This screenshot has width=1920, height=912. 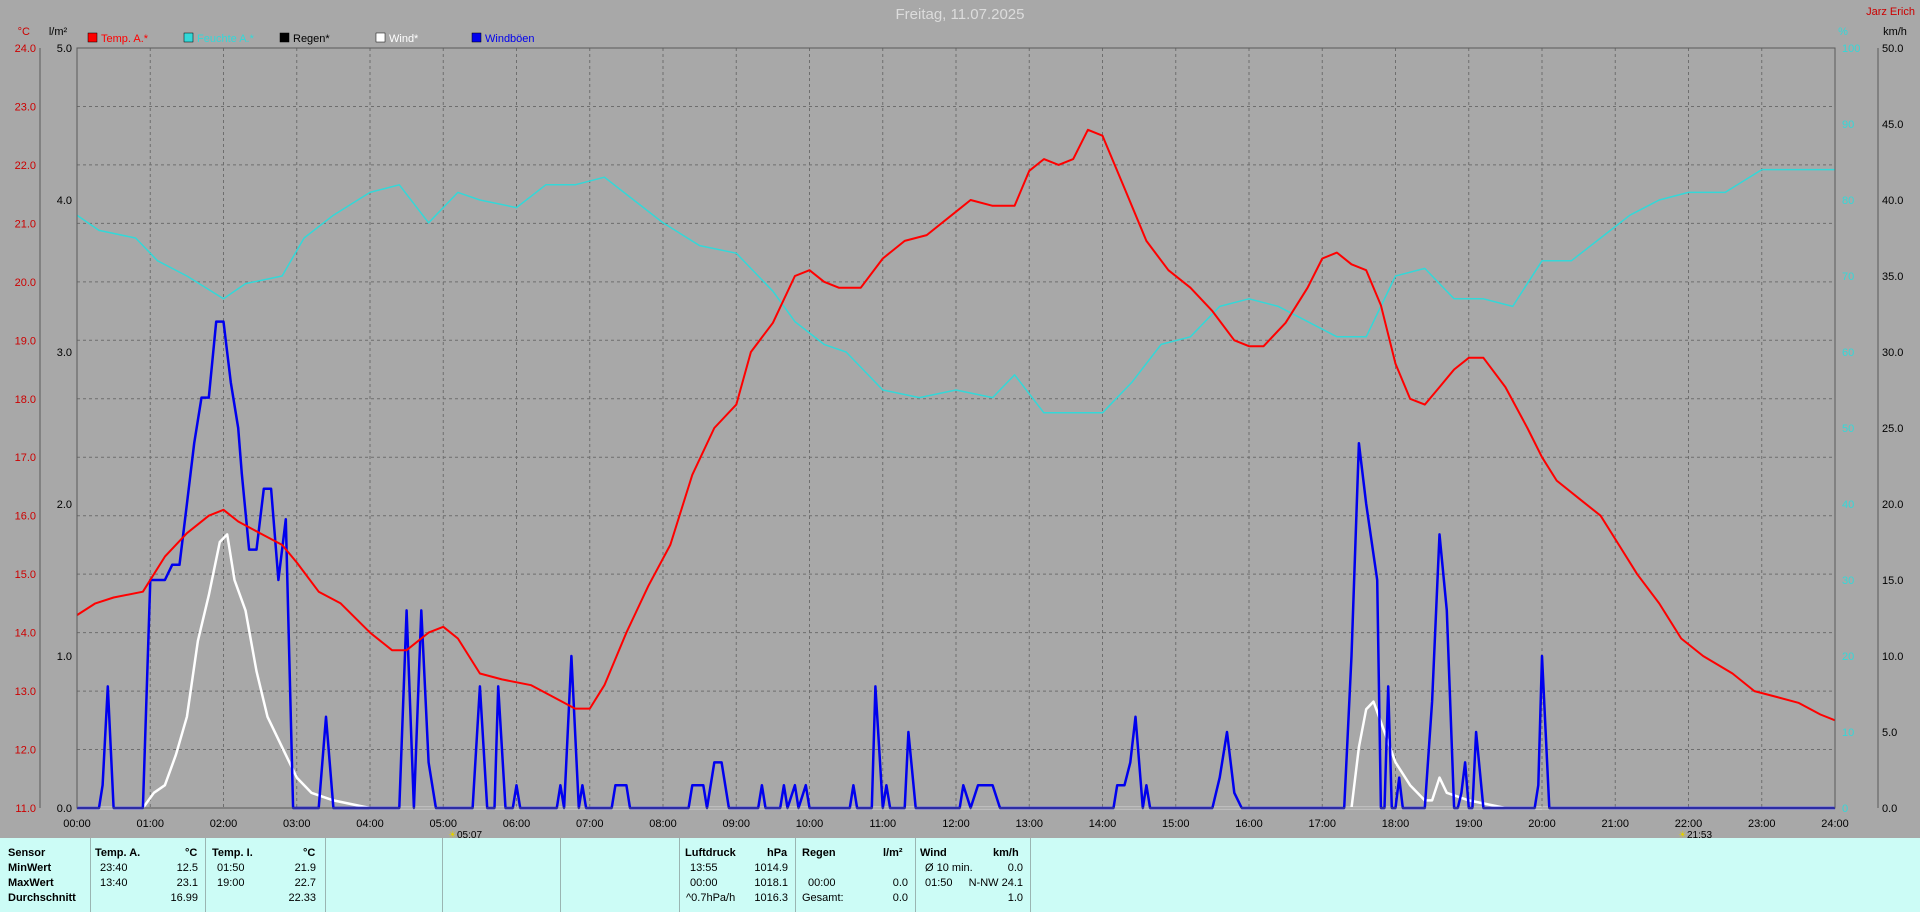 I want to click on x-tick-label: 06:00, so click(x=517, y=824).